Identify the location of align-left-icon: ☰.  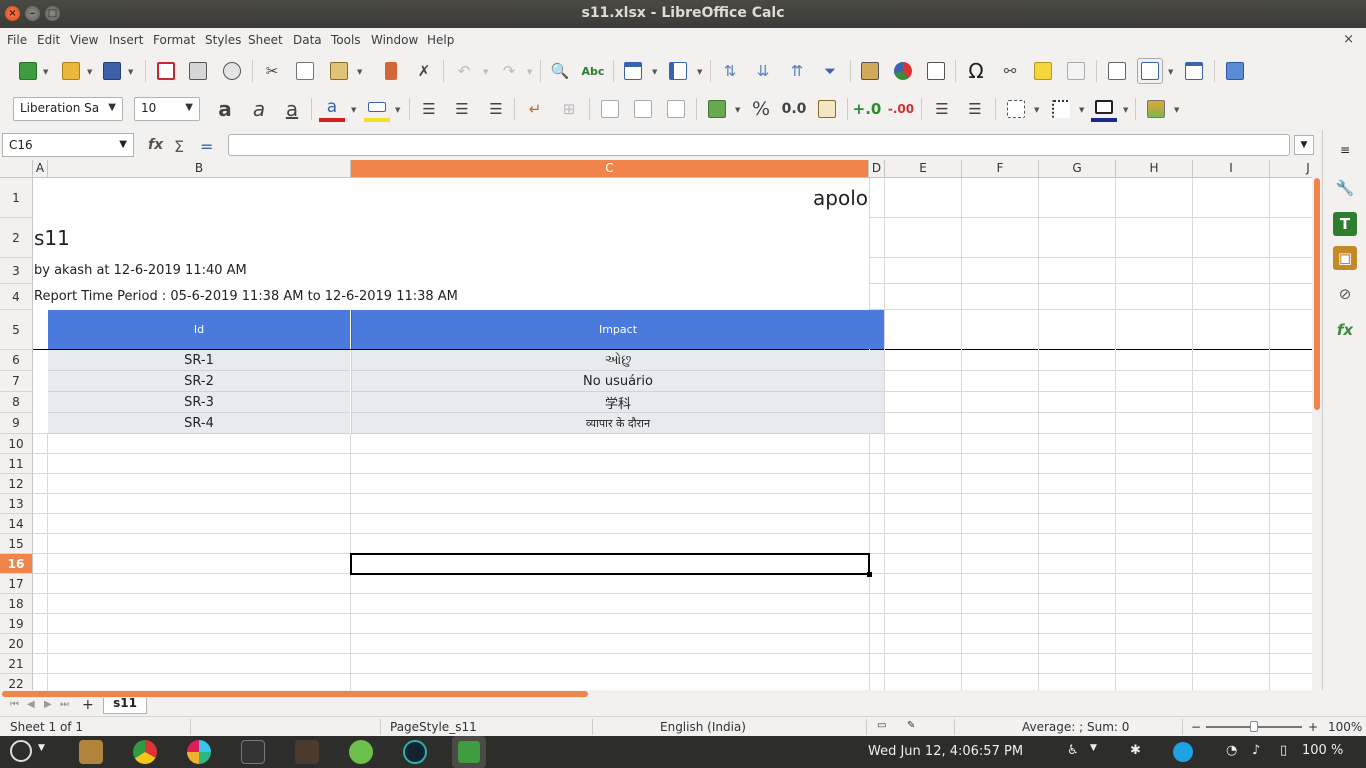
(429, 109).